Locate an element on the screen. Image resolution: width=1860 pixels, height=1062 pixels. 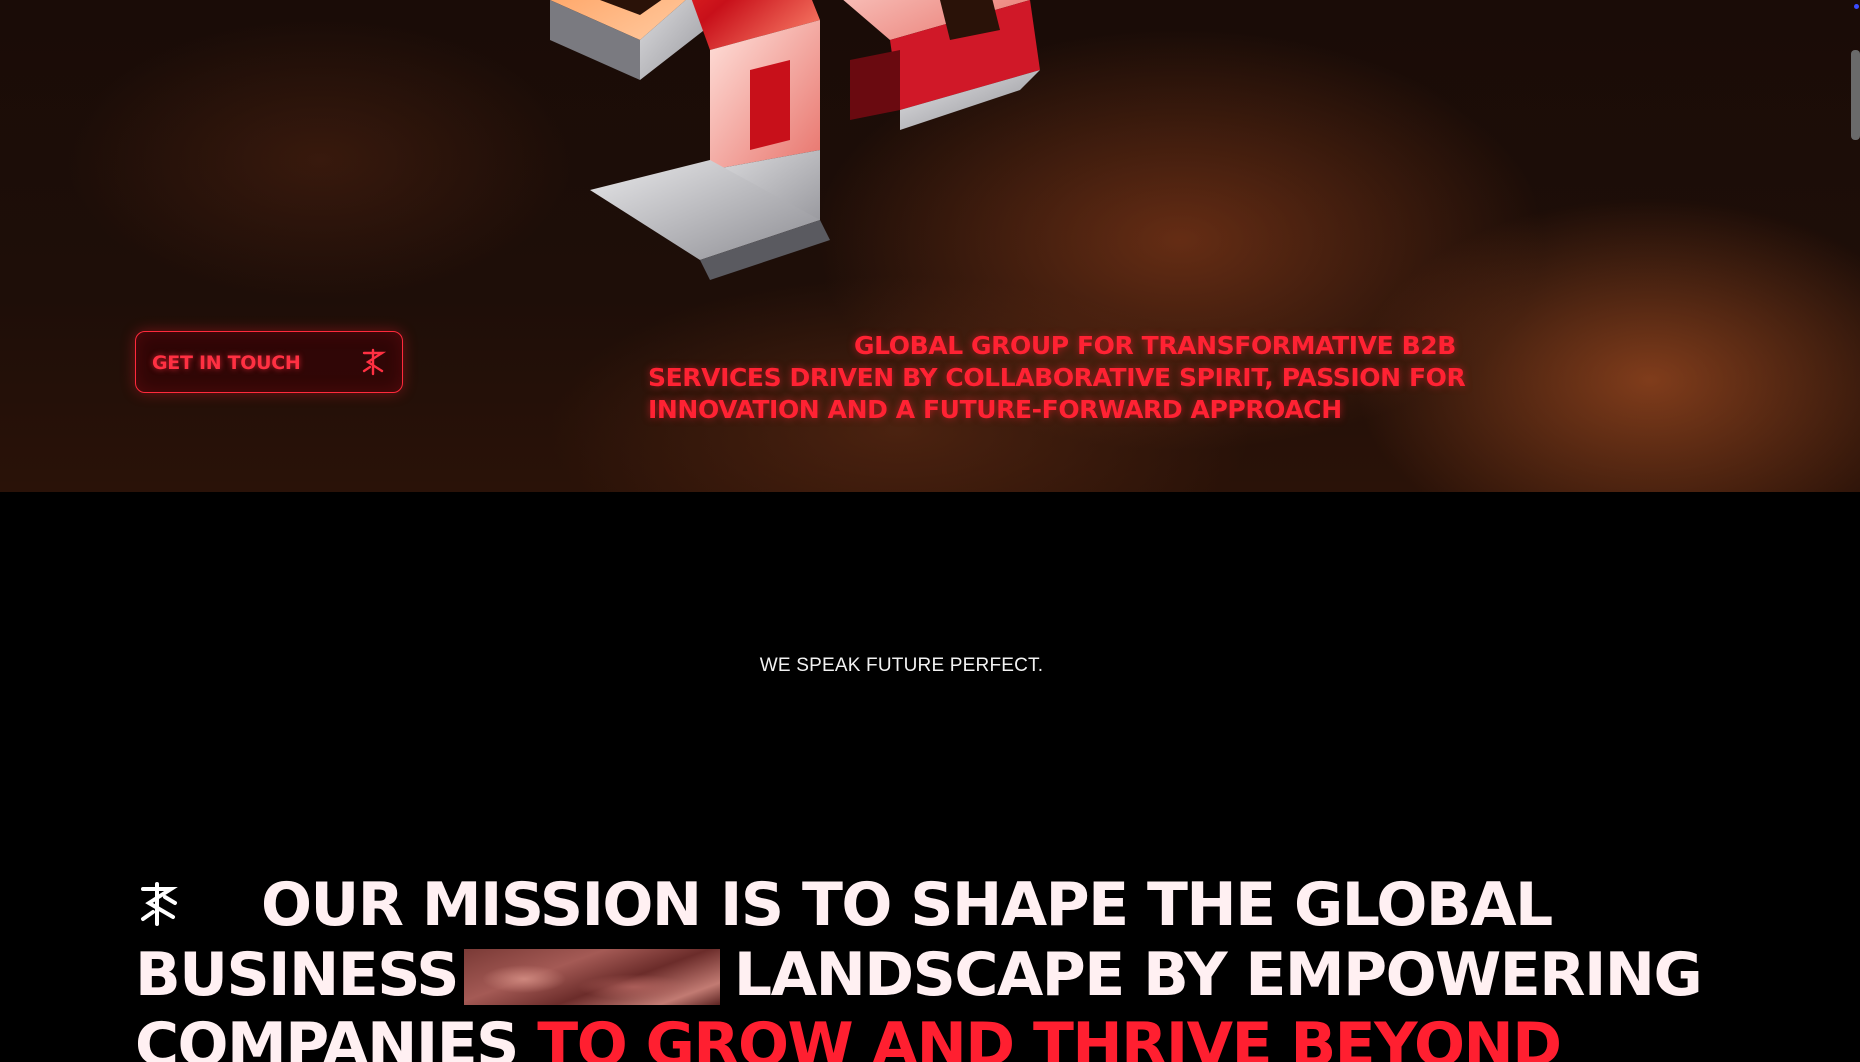
mission-line-3: COMPANIES TO GROW AND THRIVE BEYOND is located at coordinates (935, 1036).